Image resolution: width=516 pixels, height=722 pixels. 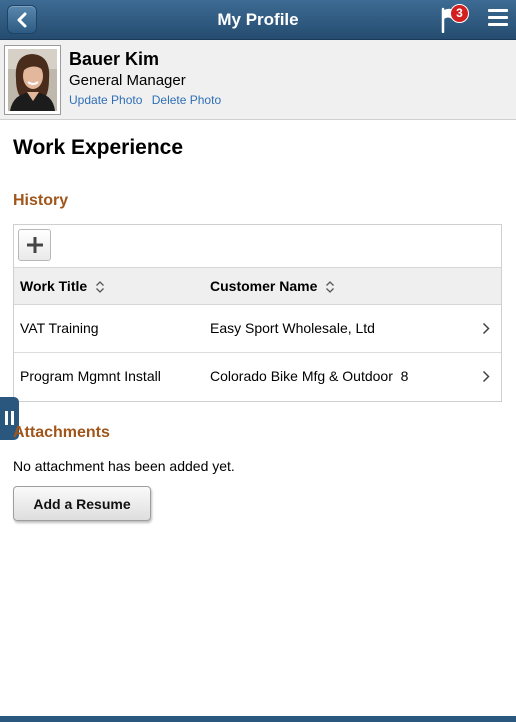 I want to click on avatar, so click(x=32, y=80).